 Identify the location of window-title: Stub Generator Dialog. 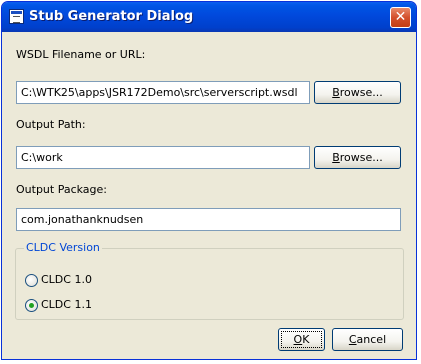
(111, 16).